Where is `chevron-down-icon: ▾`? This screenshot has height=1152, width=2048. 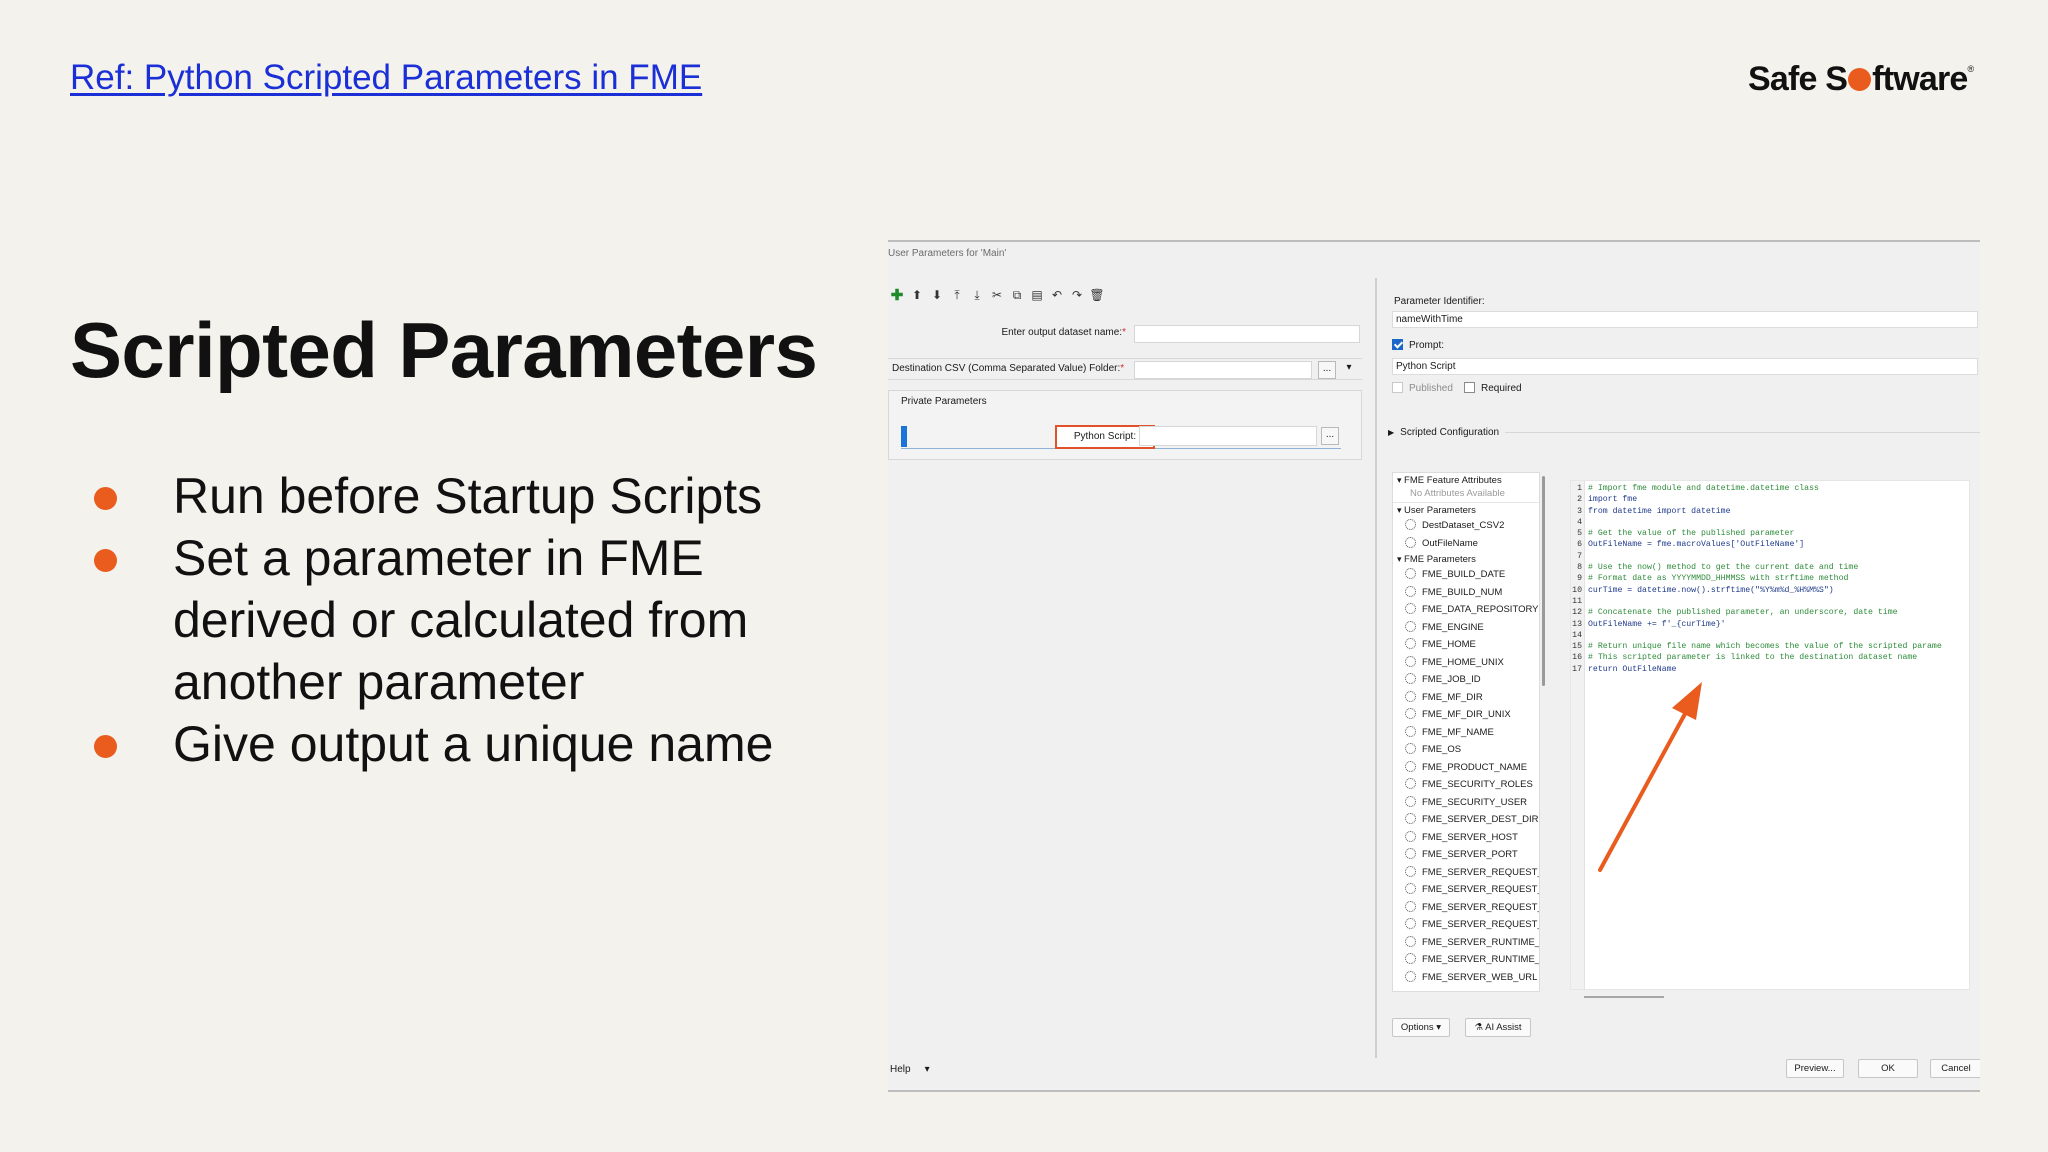 chevron-down-icon: ▾ is located at coordinates (1349, 370).